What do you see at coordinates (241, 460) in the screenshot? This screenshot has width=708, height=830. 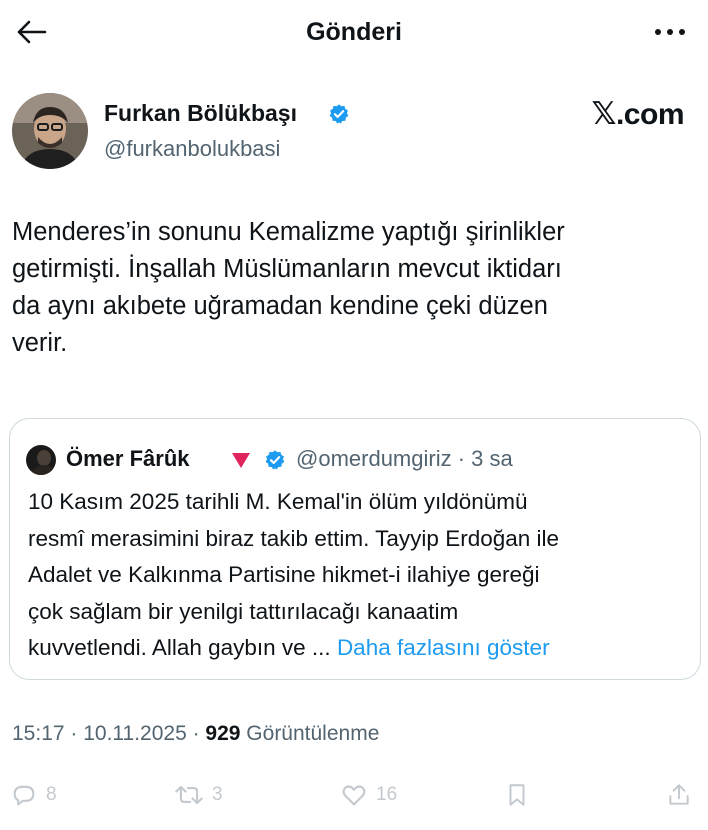 I see `red-triangle-icon` at bounding box center [241, 460].